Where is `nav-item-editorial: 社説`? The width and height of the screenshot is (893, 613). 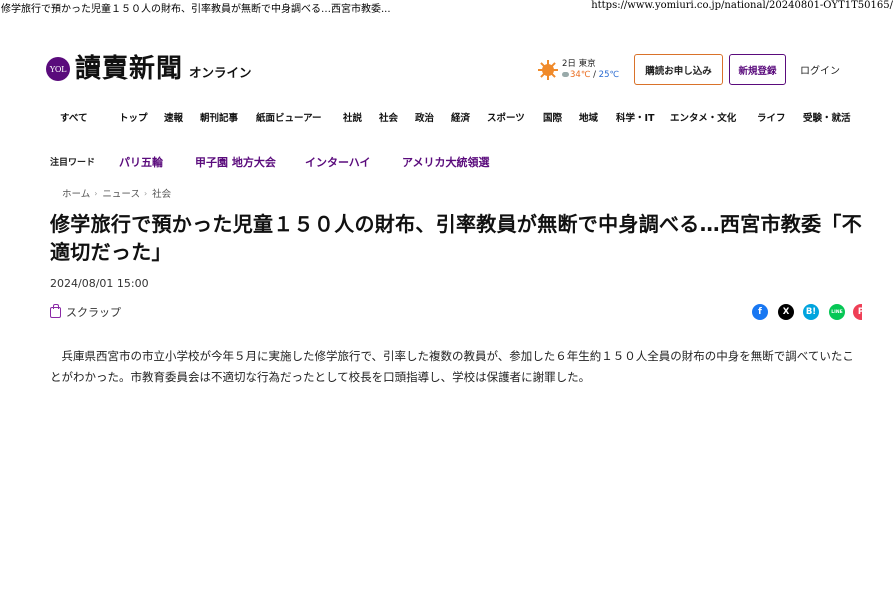
nav-item-editorial: 社説 is located at coordinates (352, 119).